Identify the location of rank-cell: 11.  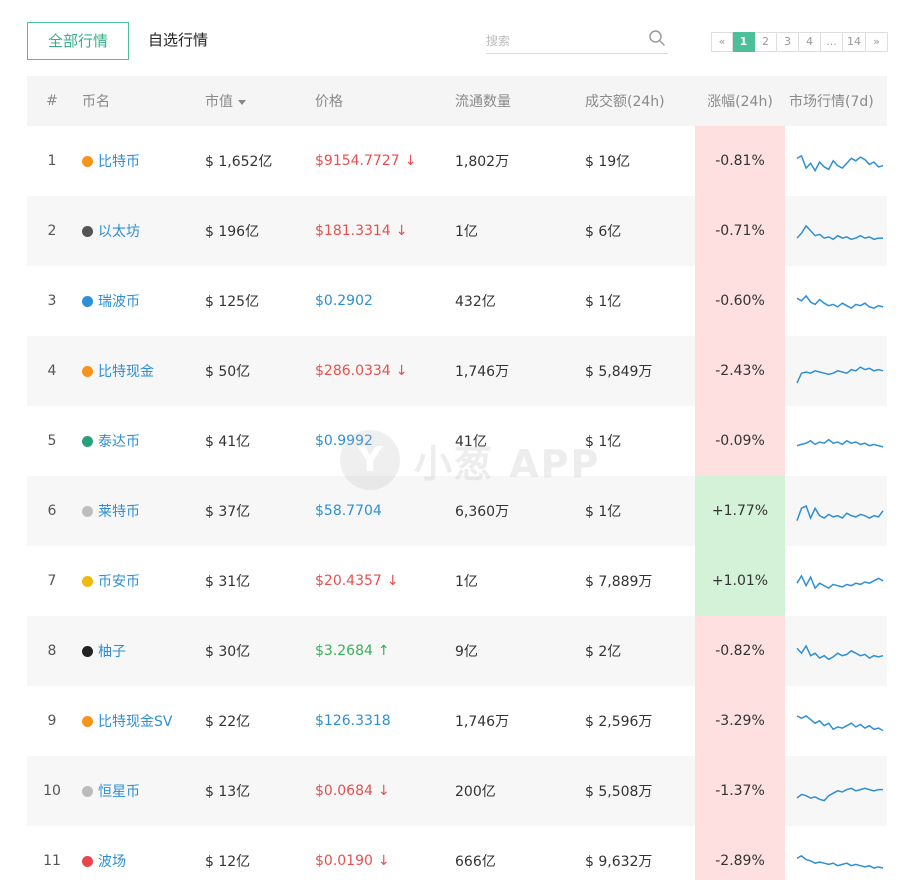
(52, 861).